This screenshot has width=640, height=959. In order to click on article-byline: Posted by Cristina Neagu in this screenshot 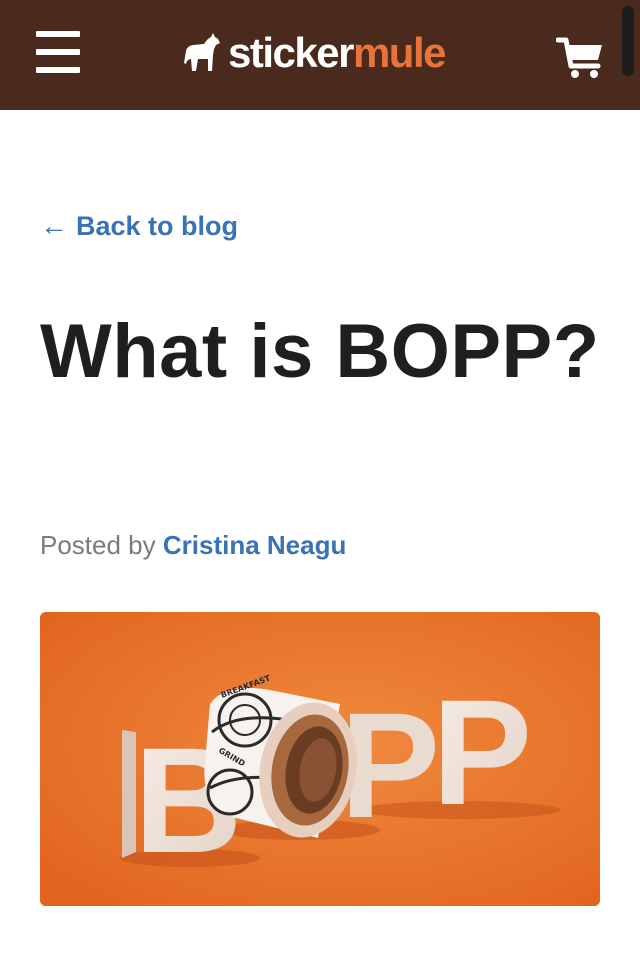, I will do `click(193, 545)`.